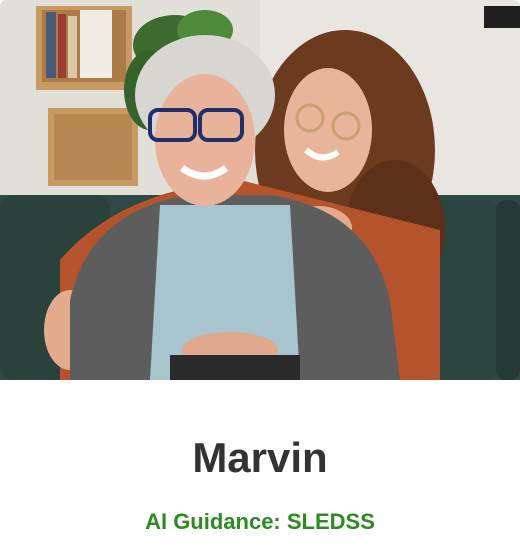 The image size is (520, 553). Describe the element at coordinates (260, 521) in the screenshot. I see `card-subtitle: AI Guidance: SLEDSS` at that location.